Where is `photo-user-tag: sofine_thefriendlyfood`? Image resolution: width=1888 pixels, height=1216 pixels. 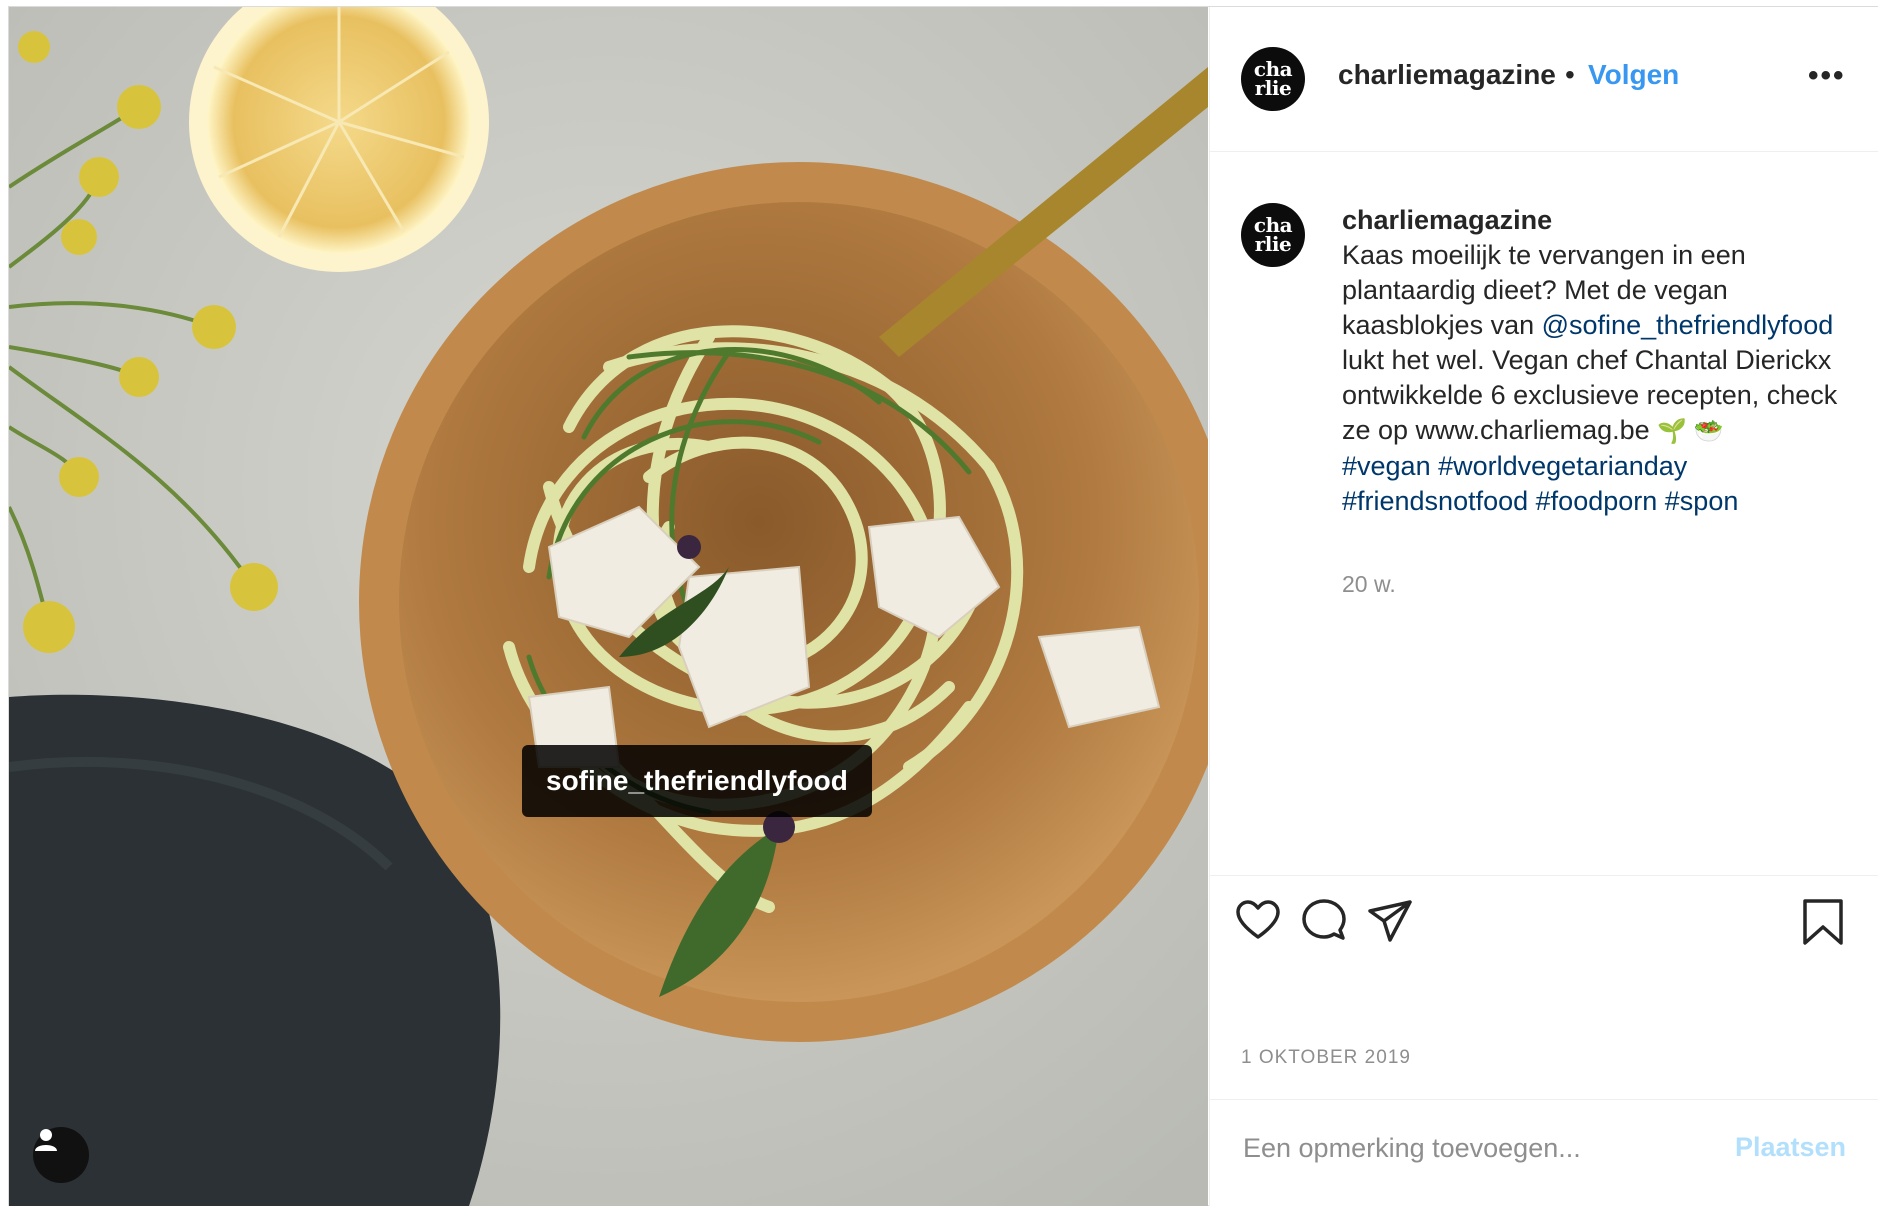
photo-user-tag: sofine_thefriendlyfood is located at coordinates (697, 781).